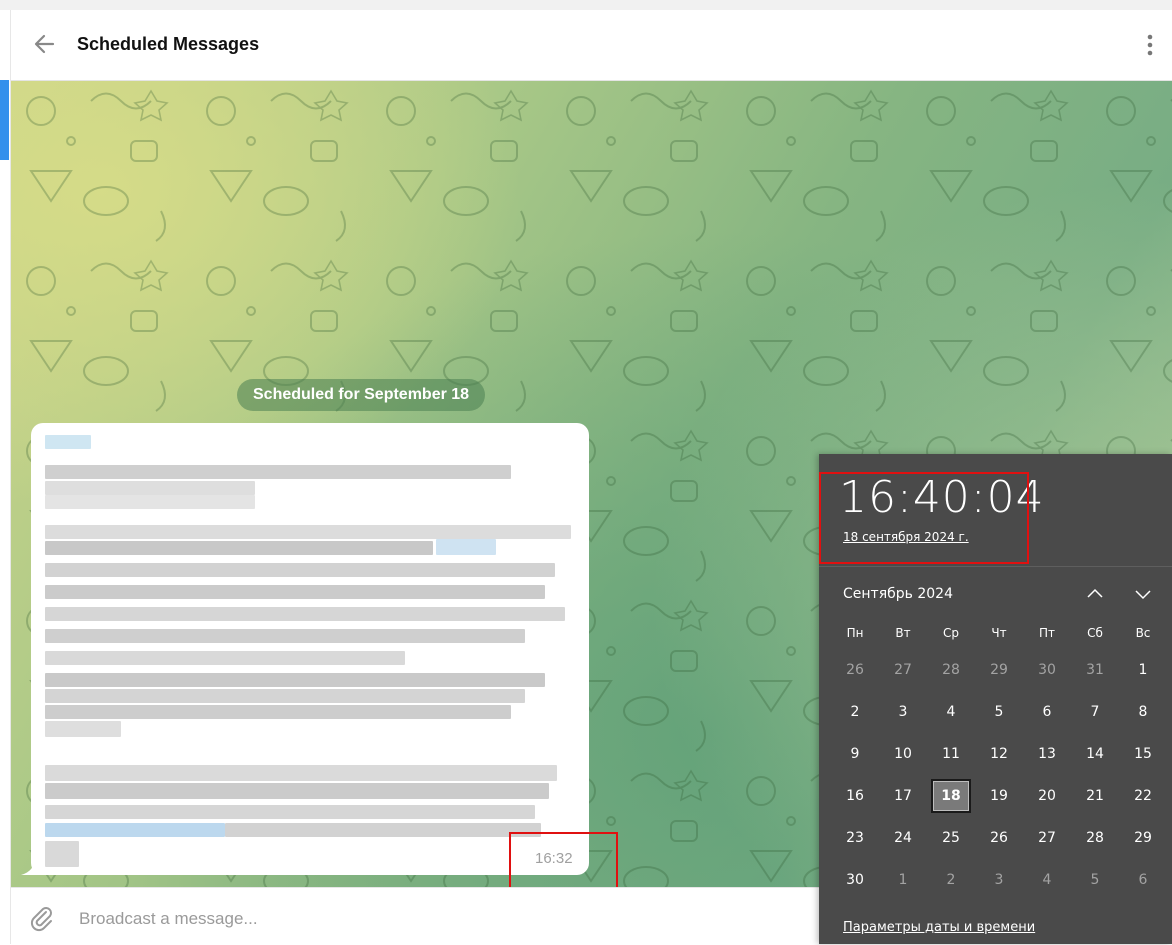  What do you see at coordinates (591, 45) in the screenshot?
I see `chat-header: Scheduled Messages` at bounding box center [591, 45].